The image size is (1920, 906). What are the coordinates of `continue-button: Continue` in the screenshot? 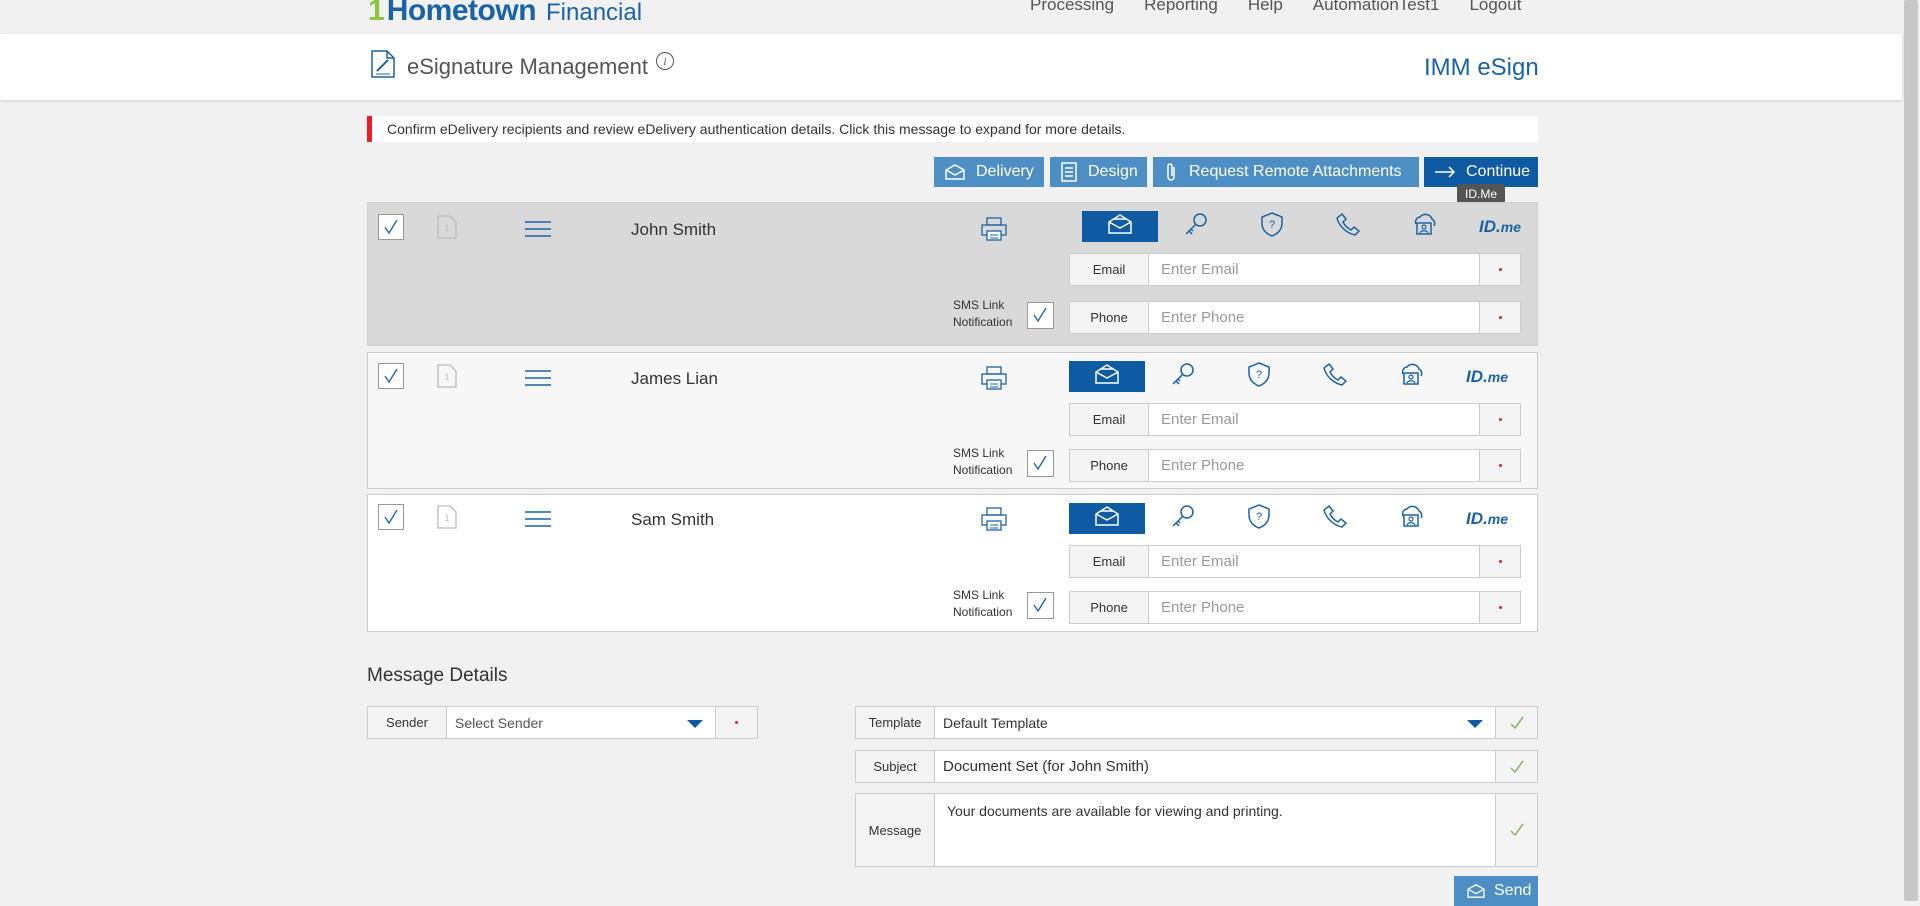 It's located at (1481, 172).